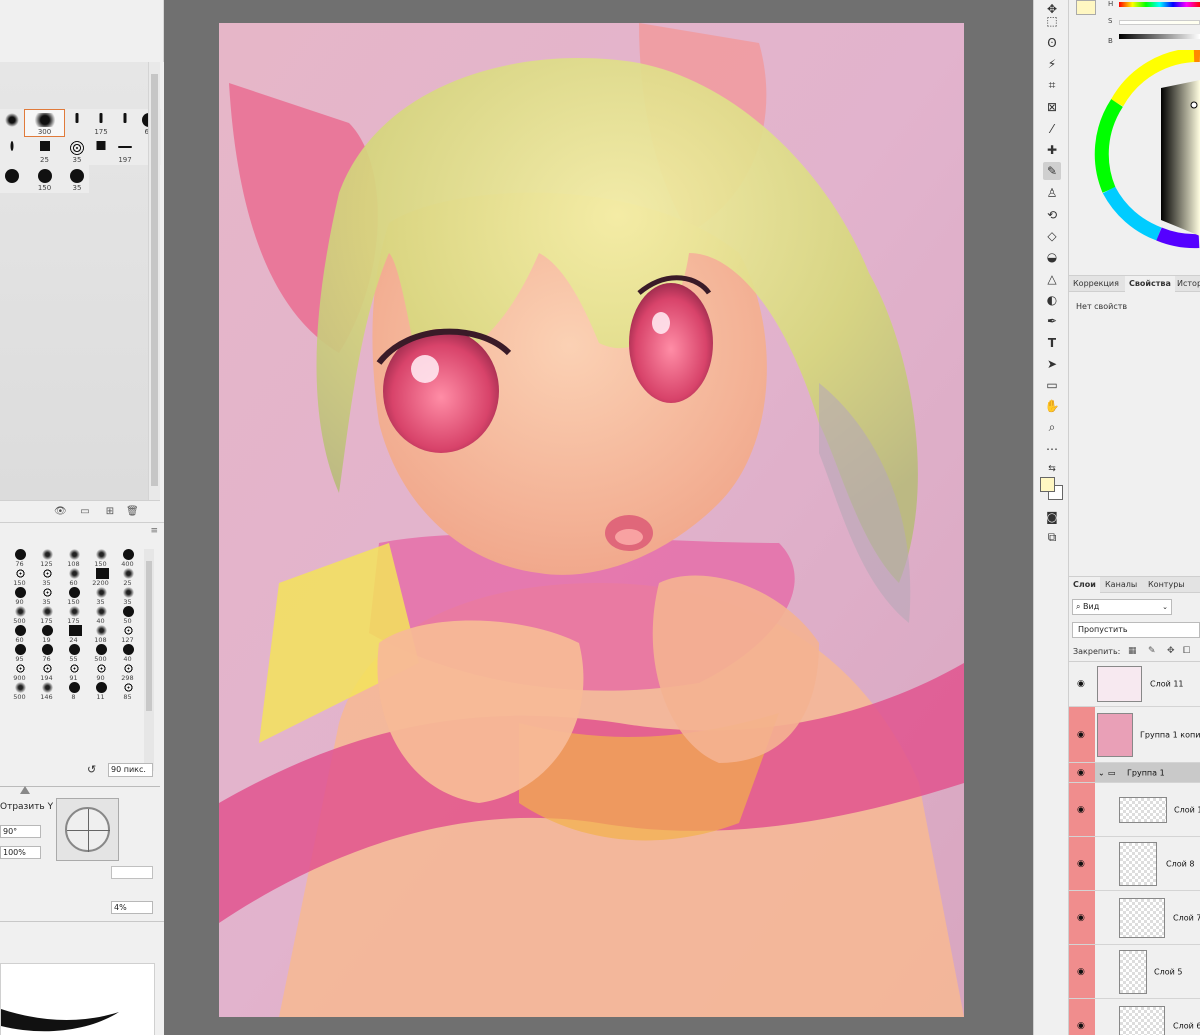 Image resolution: width=1200 pixels, height=1035 pixels. I want to click on layer-row: ◉ Слой 6, so click(1134, 1017).